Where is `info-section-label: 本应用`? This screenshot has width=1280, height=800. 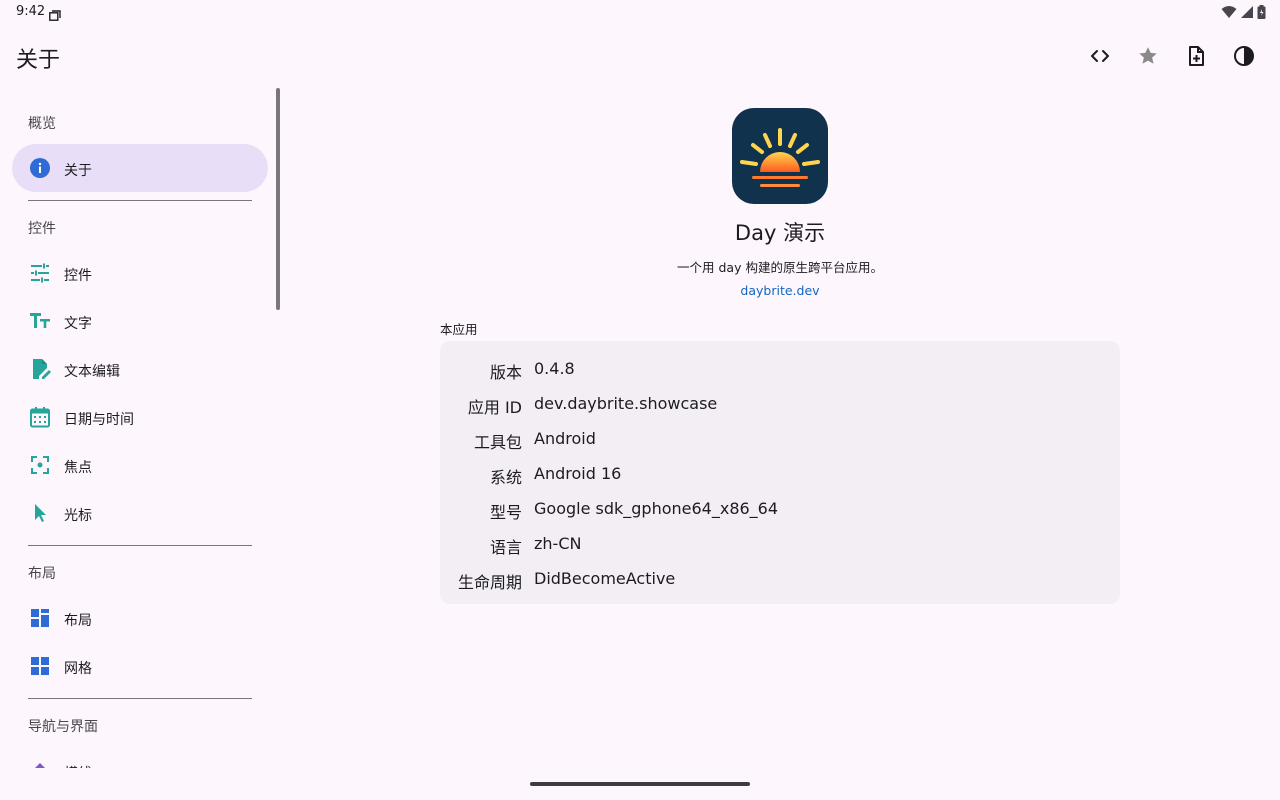 info-section-label: 本应用 is located at coordinates (459, 329).